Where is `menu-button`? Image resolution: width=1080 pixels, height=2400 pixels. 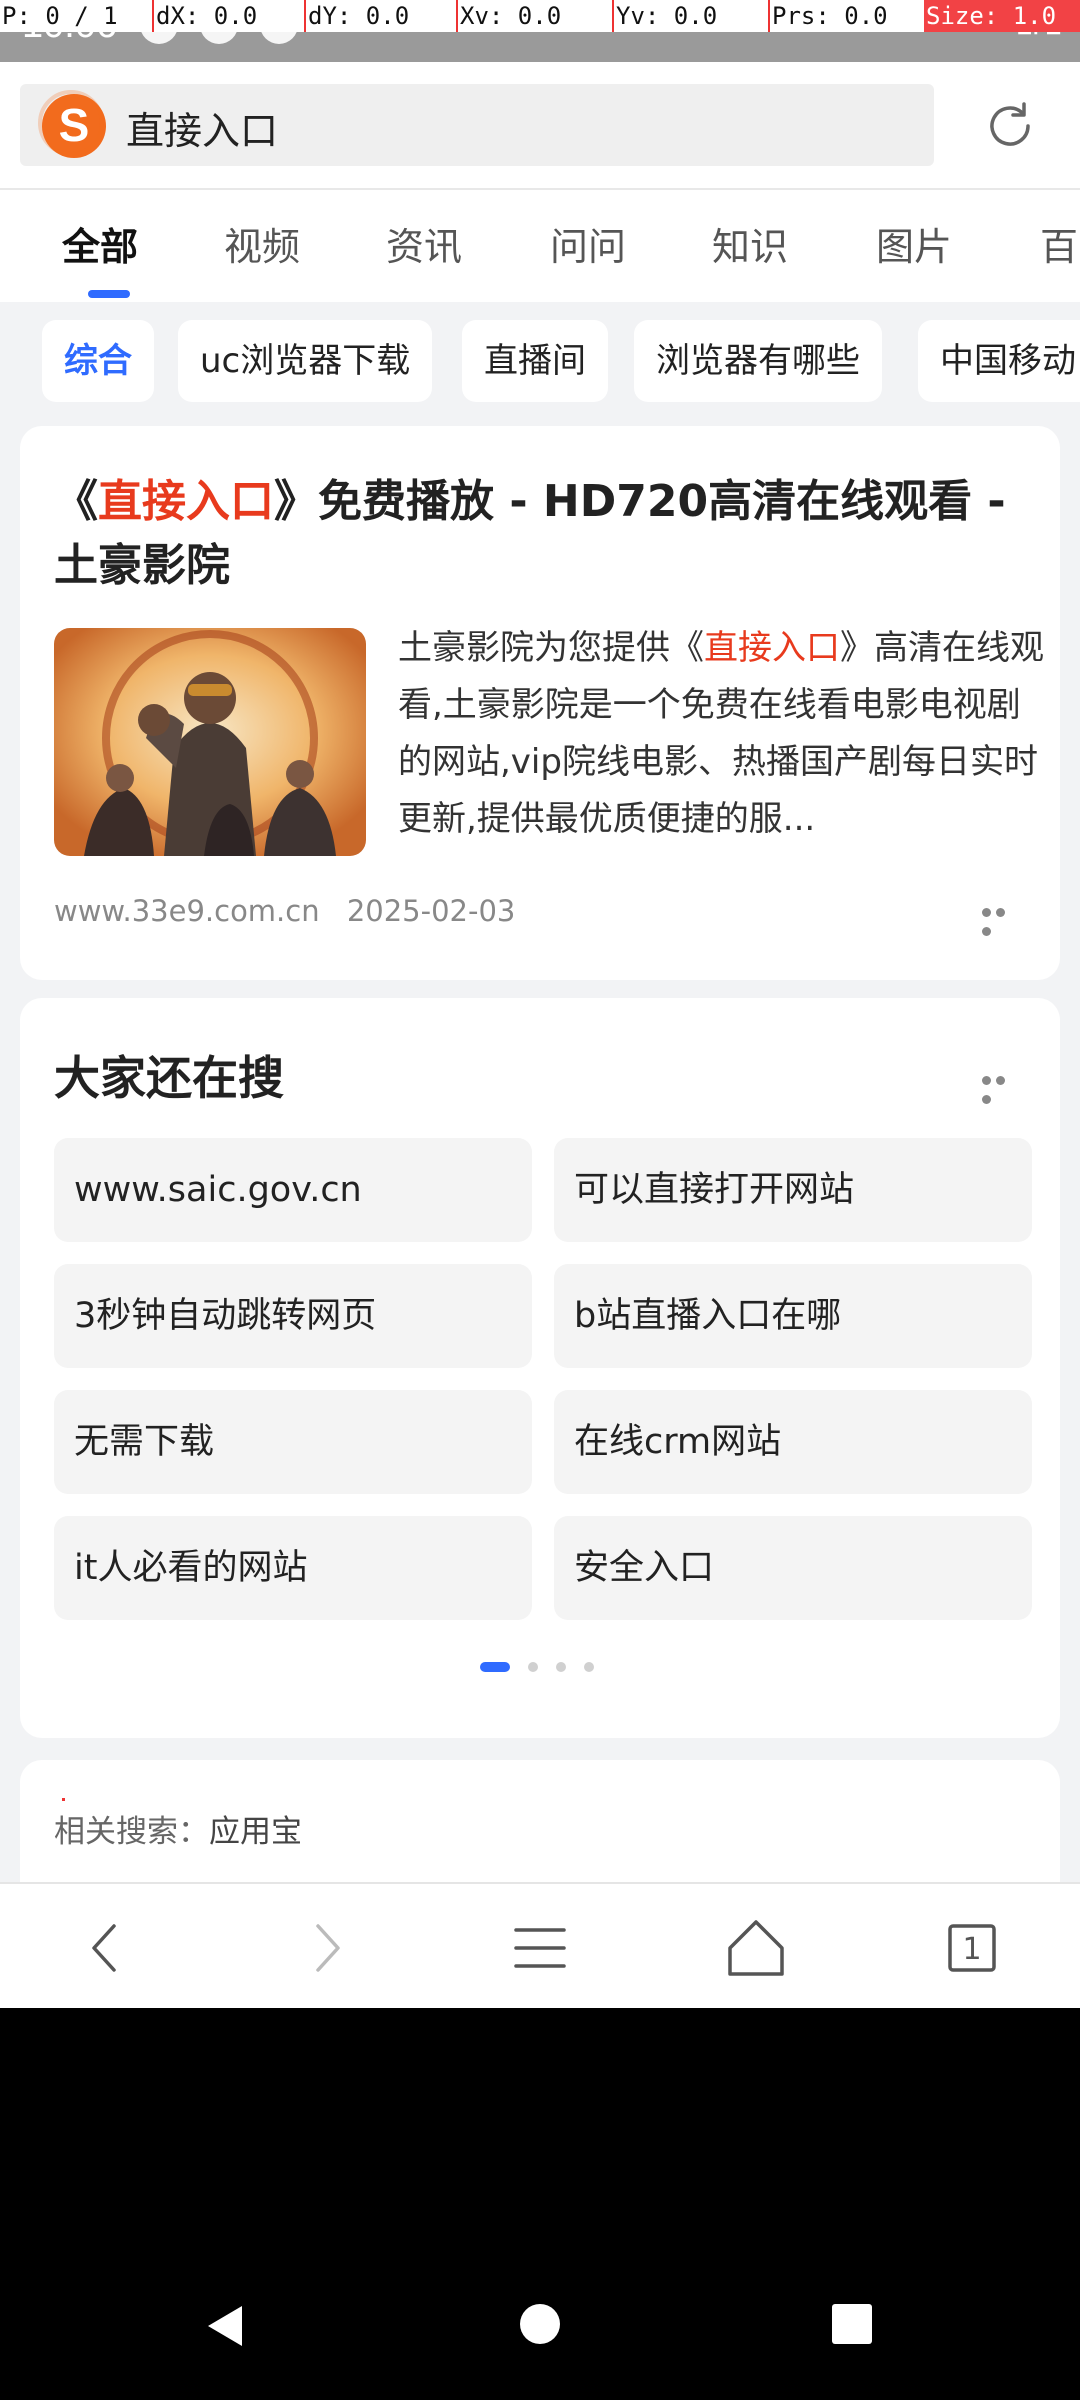 menu-button is located at coordinates (540, 1948).